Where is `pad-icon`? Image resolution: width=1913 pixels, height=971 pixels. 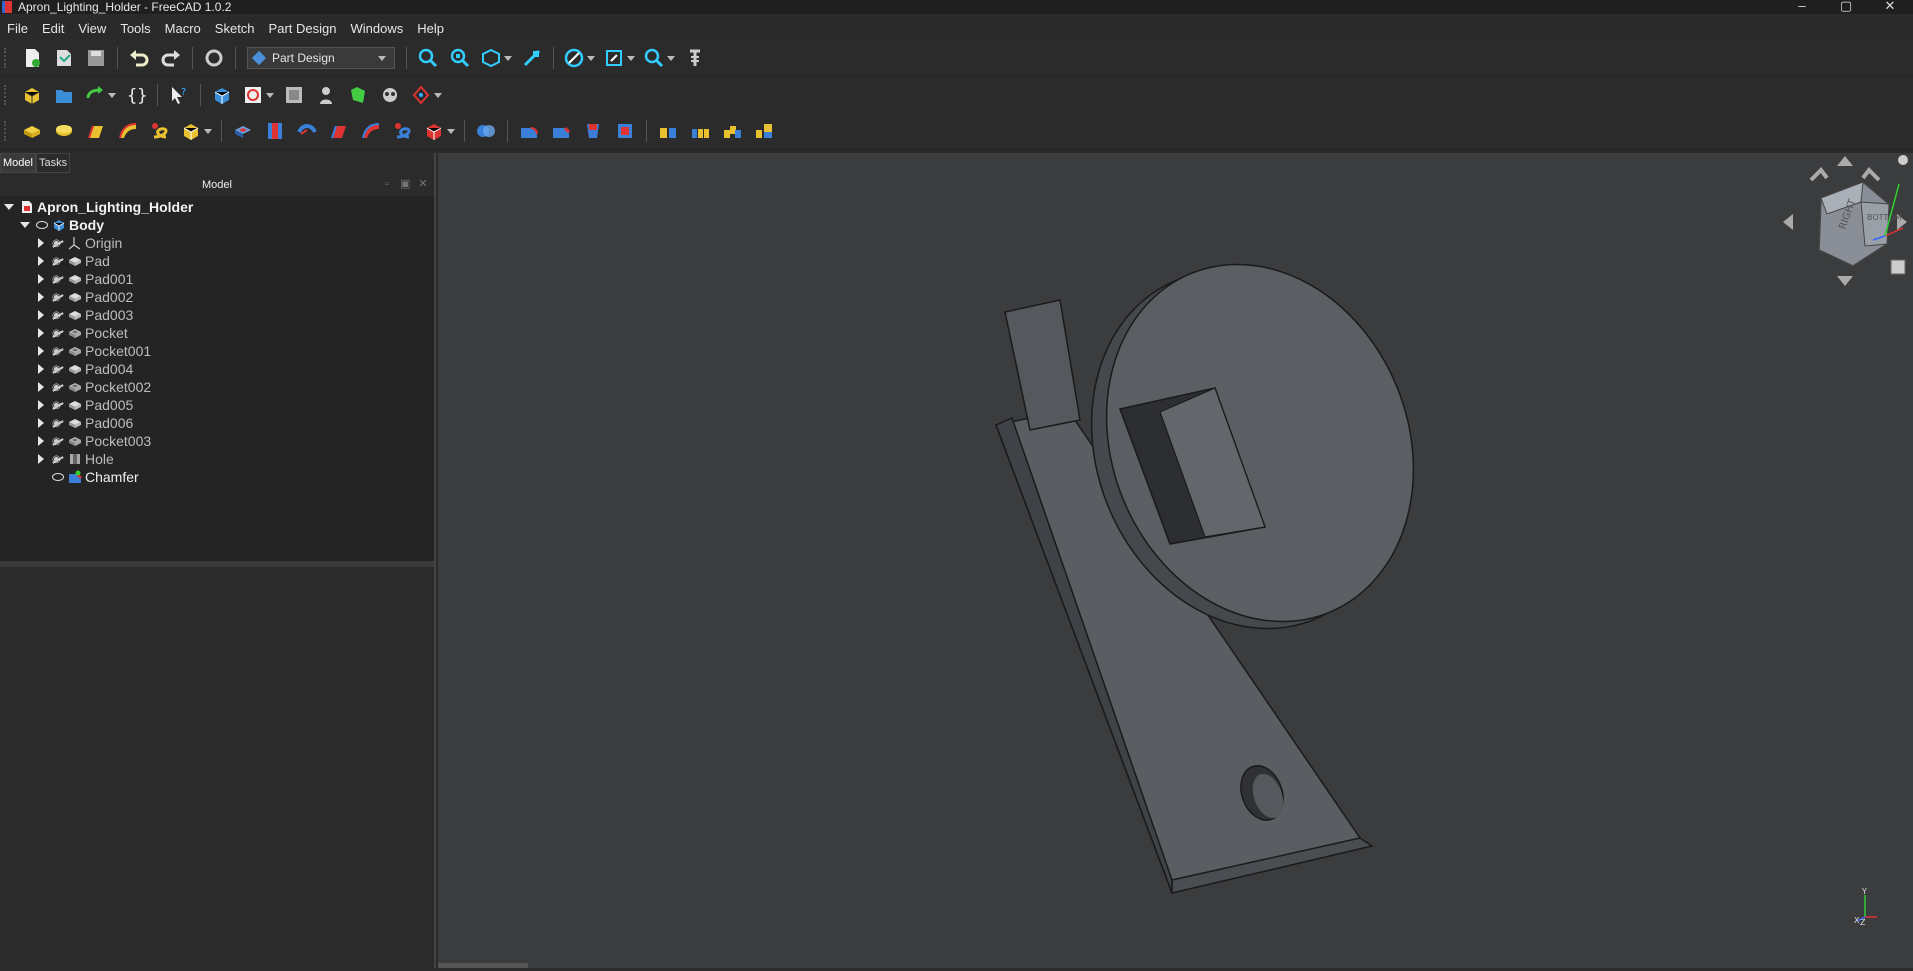
pad-icon is located at coordinates (32, 131).